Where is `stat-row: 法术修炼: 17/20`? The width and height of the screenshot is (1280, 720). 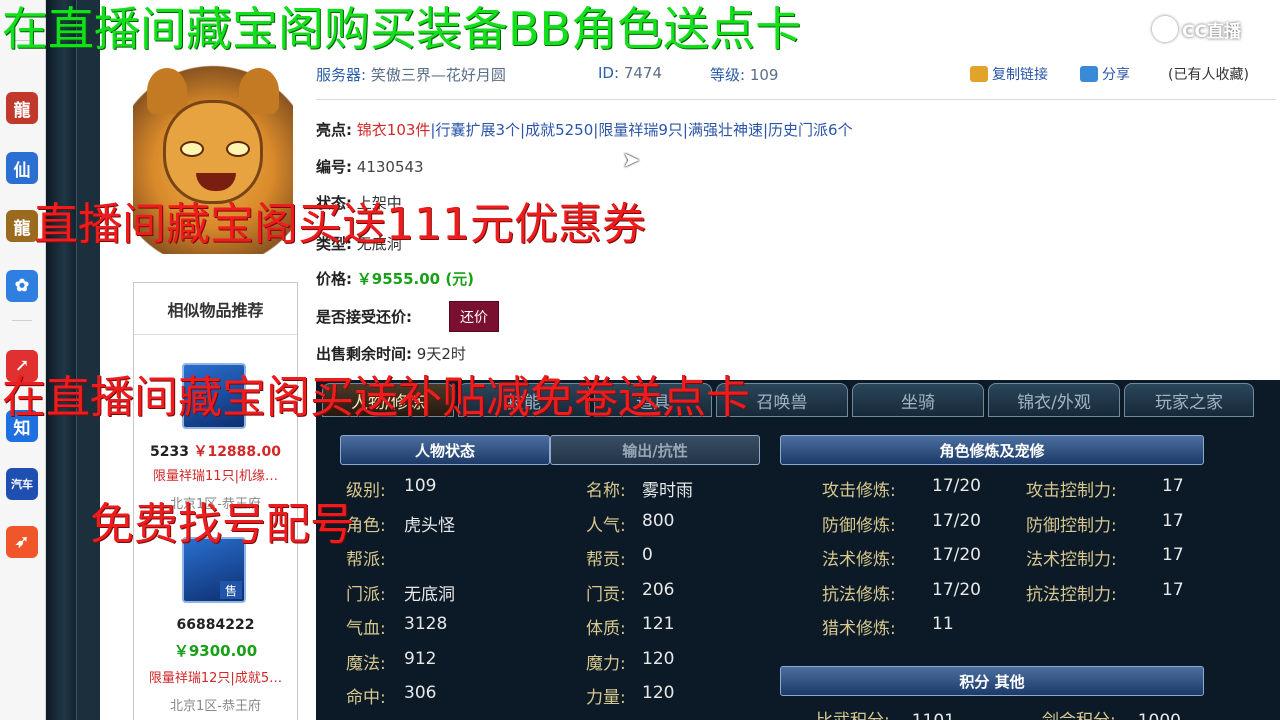
stat-row: 法术修炼: 17/20 is located at coordinates (901, 557).